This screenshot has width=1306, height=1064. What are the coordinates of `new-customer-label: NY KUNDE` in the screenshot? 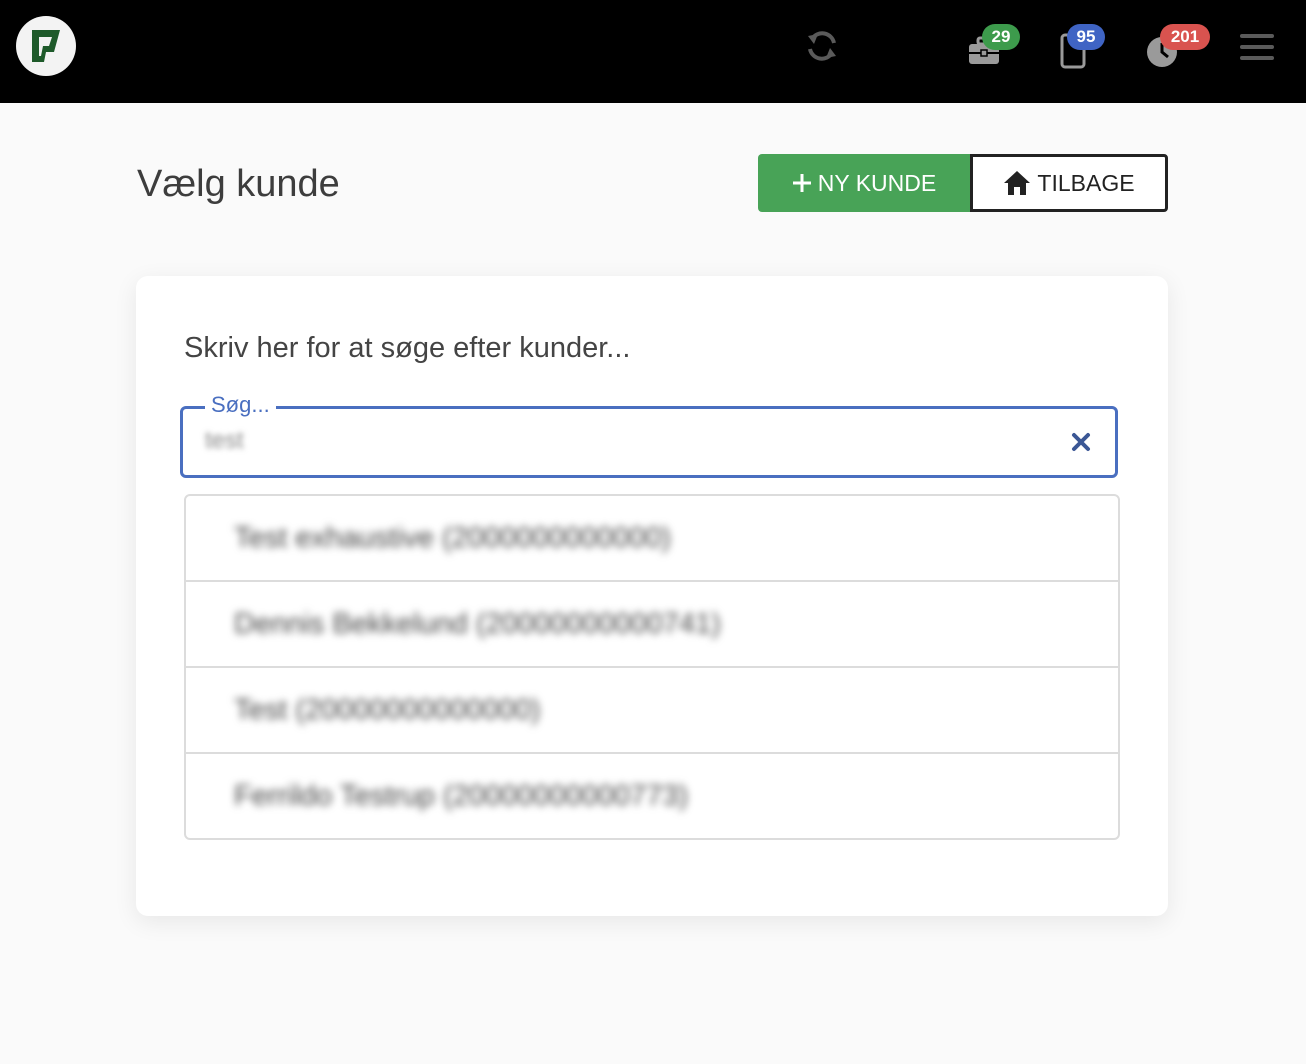 It's located at (877, 182).